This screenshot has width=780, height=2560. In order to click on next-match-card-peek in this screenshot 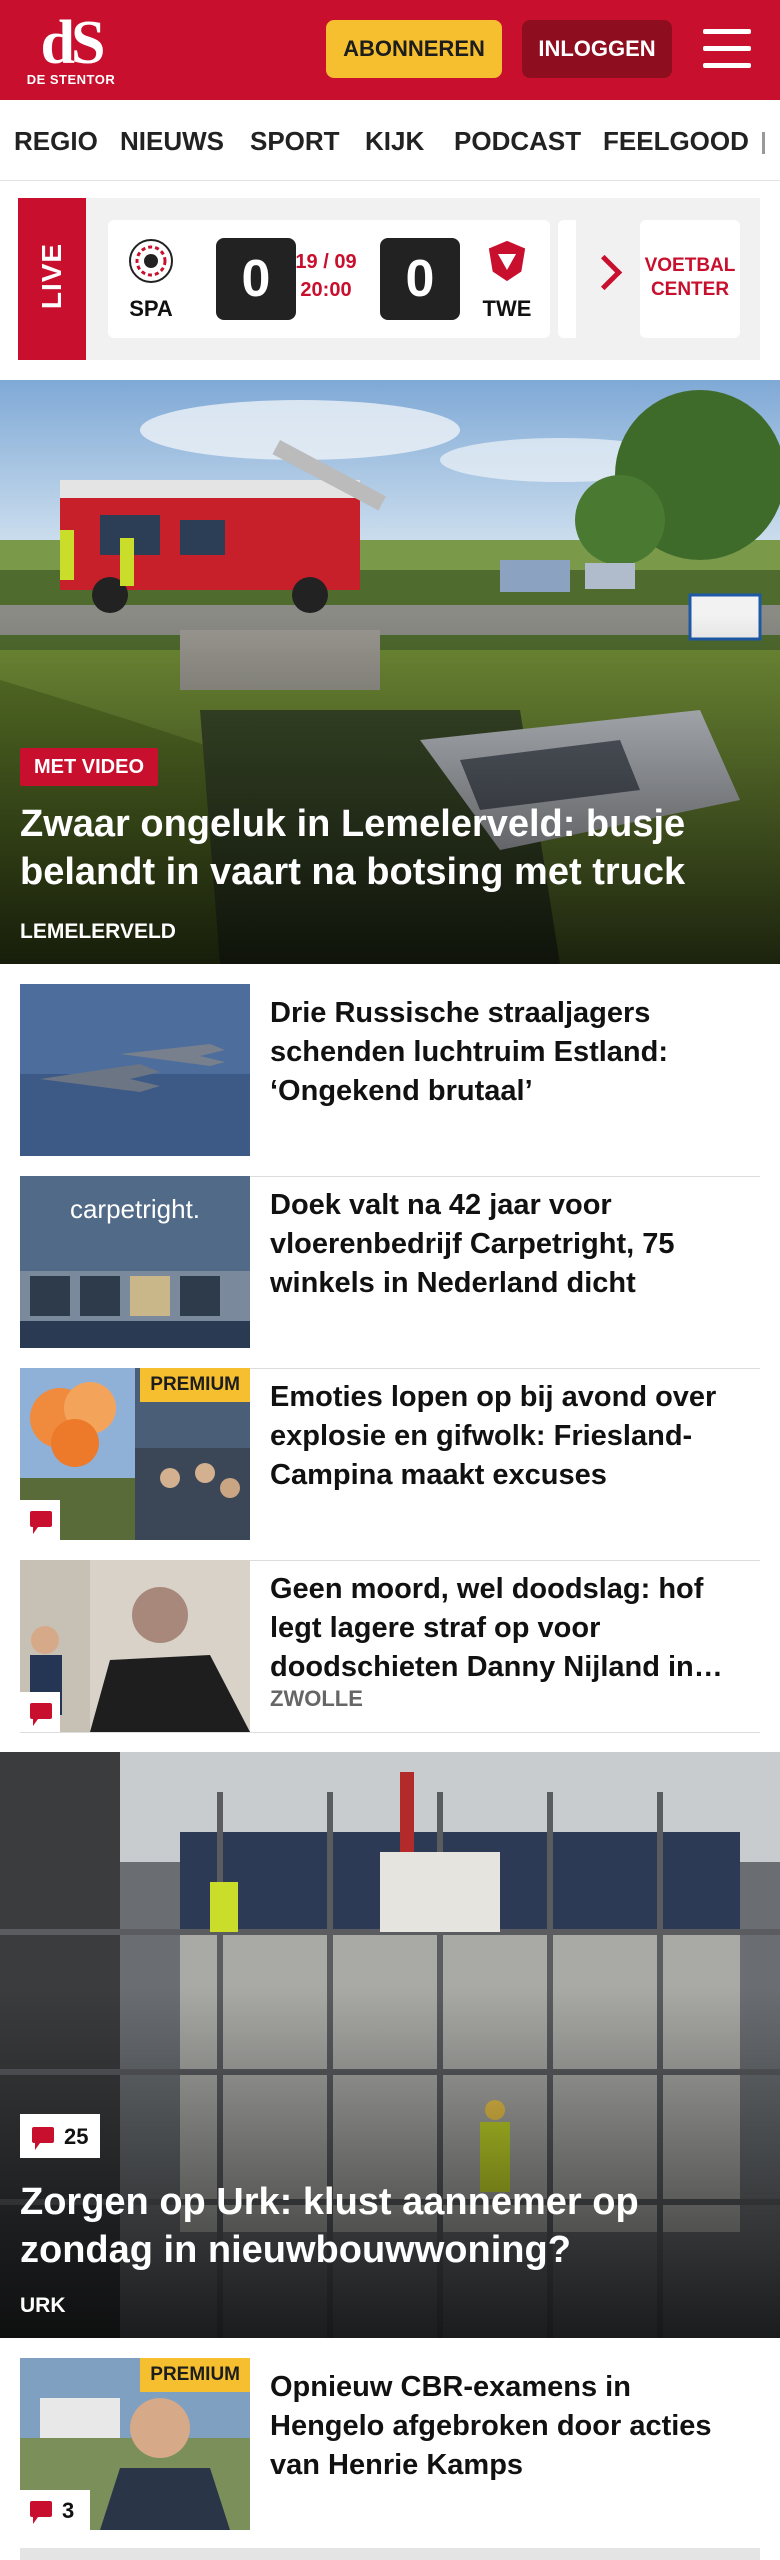, I will do `click(567, 279)`.